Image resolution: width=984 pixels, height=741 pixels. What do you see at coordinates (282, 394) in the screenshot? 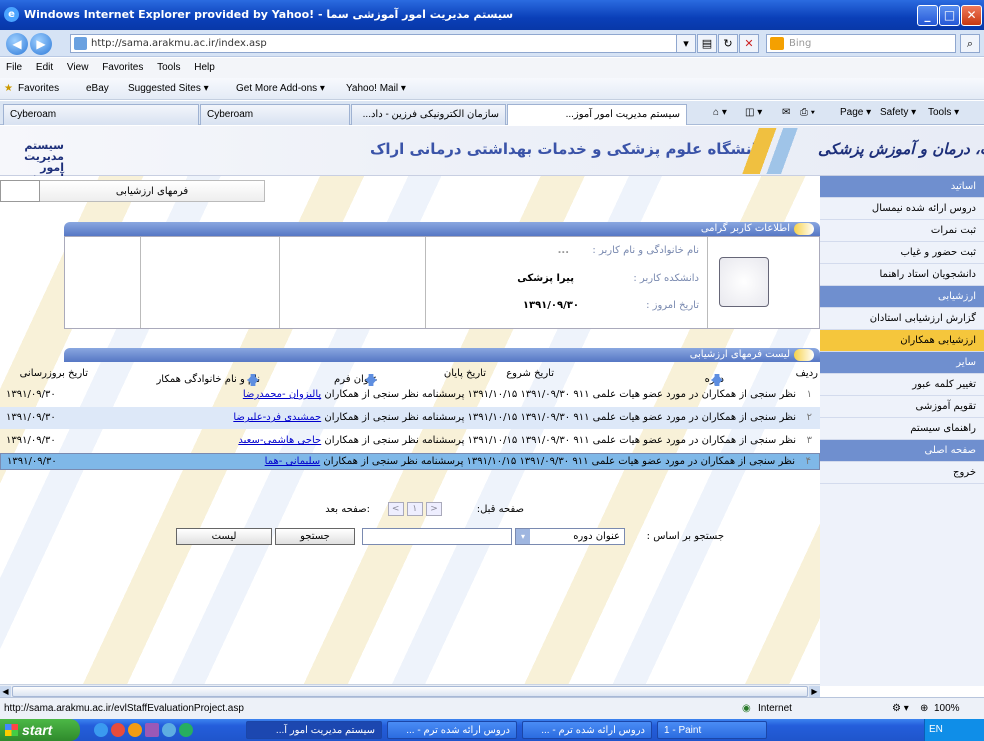
I see `colleague-link: پالیزوان -محمدرضا` at bounding box center [282, 394].